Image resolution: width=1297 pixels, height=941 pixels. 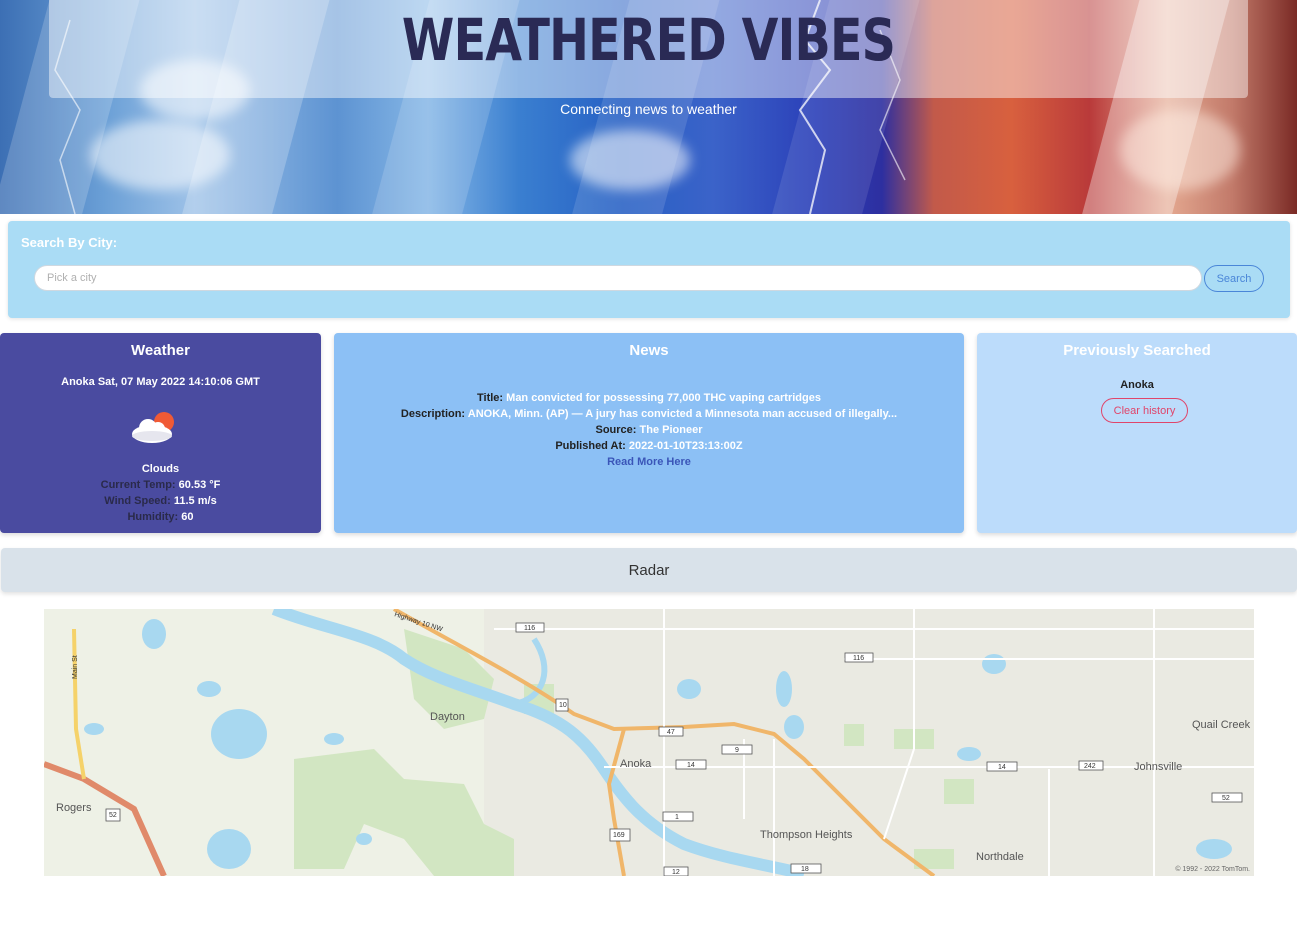 What do you see at coordinates (153, 427) in the screenshot?
I see `cloud-sun-icon` at bounding box center [153, 427].